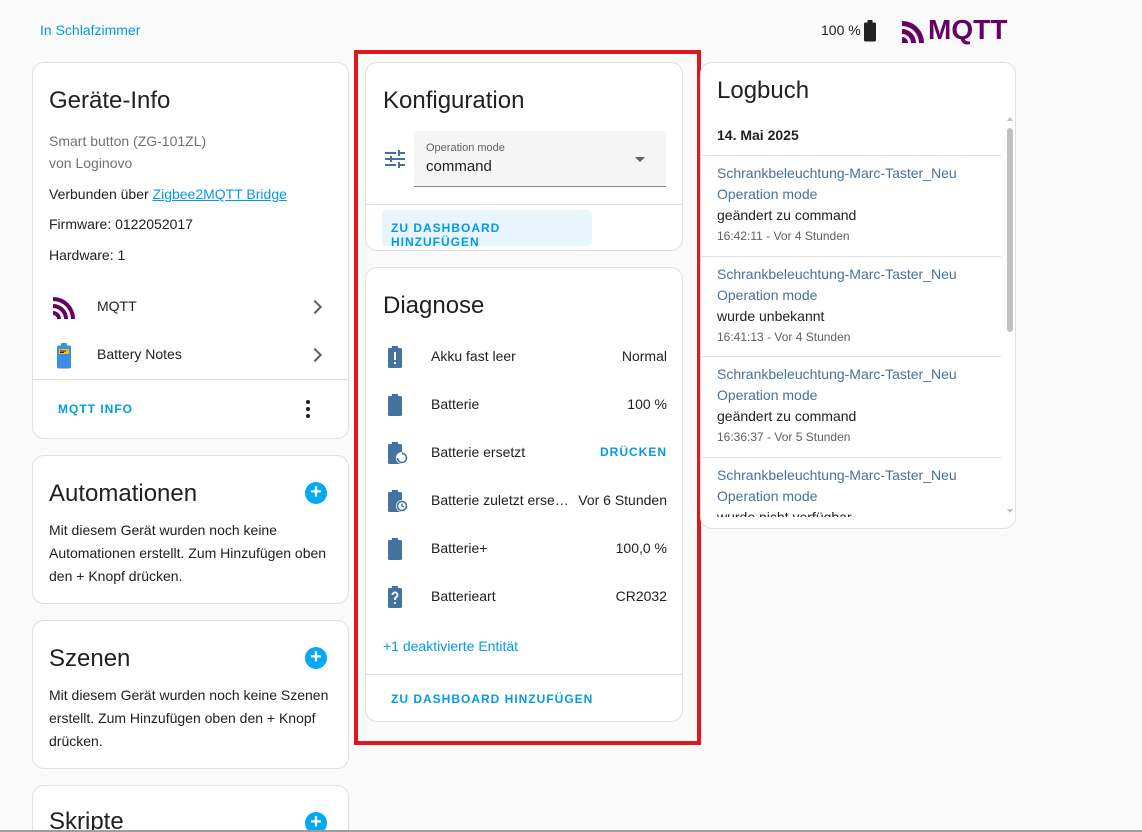  What do you see at coordinates (644, 356) in the screenshot?
I see `diag-row-value: Normal` at bounding box center [644, 356].